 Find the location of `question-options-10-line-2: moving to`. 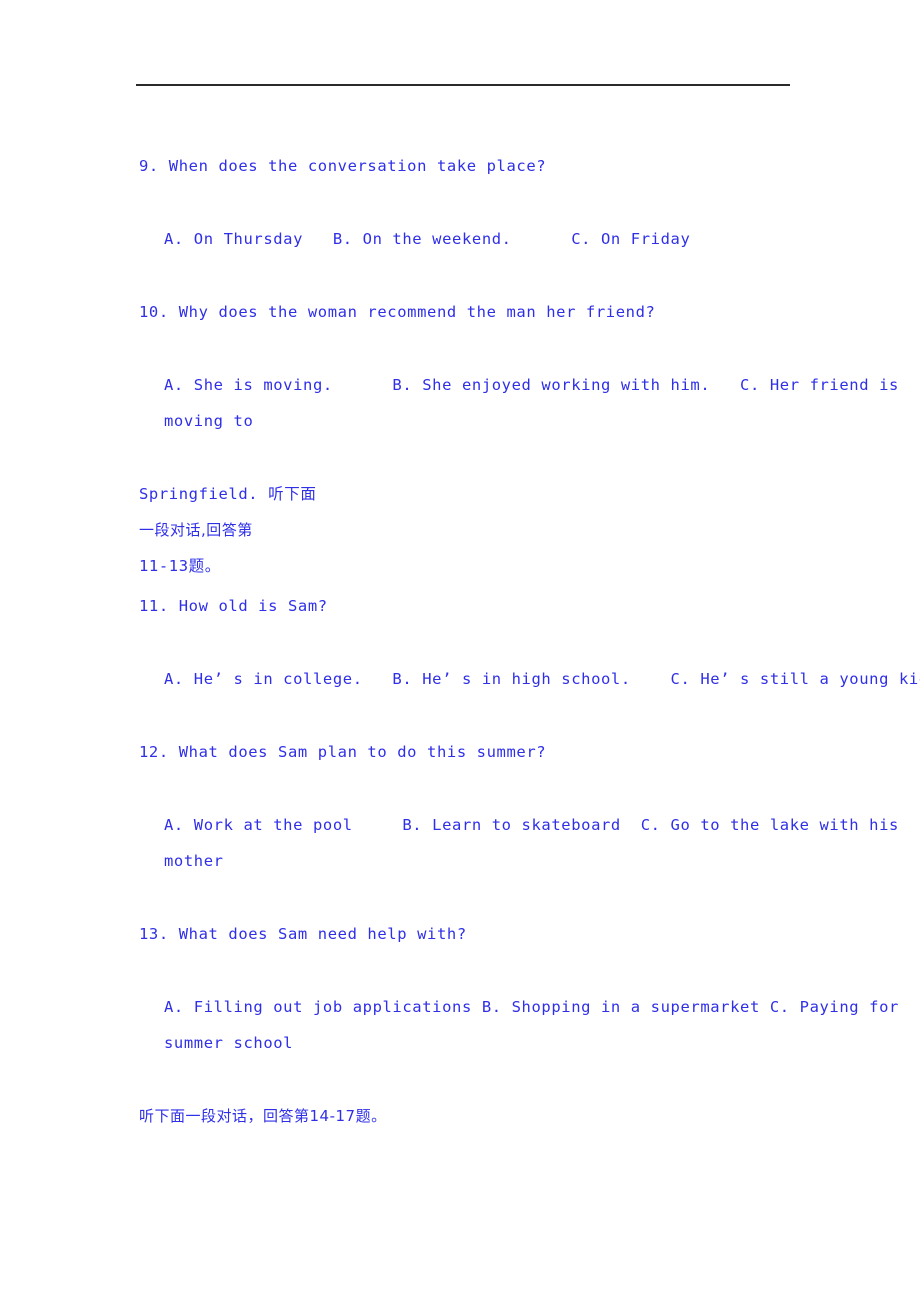

question-options-10-line-2: moving to is located at coordinates (209, 421).